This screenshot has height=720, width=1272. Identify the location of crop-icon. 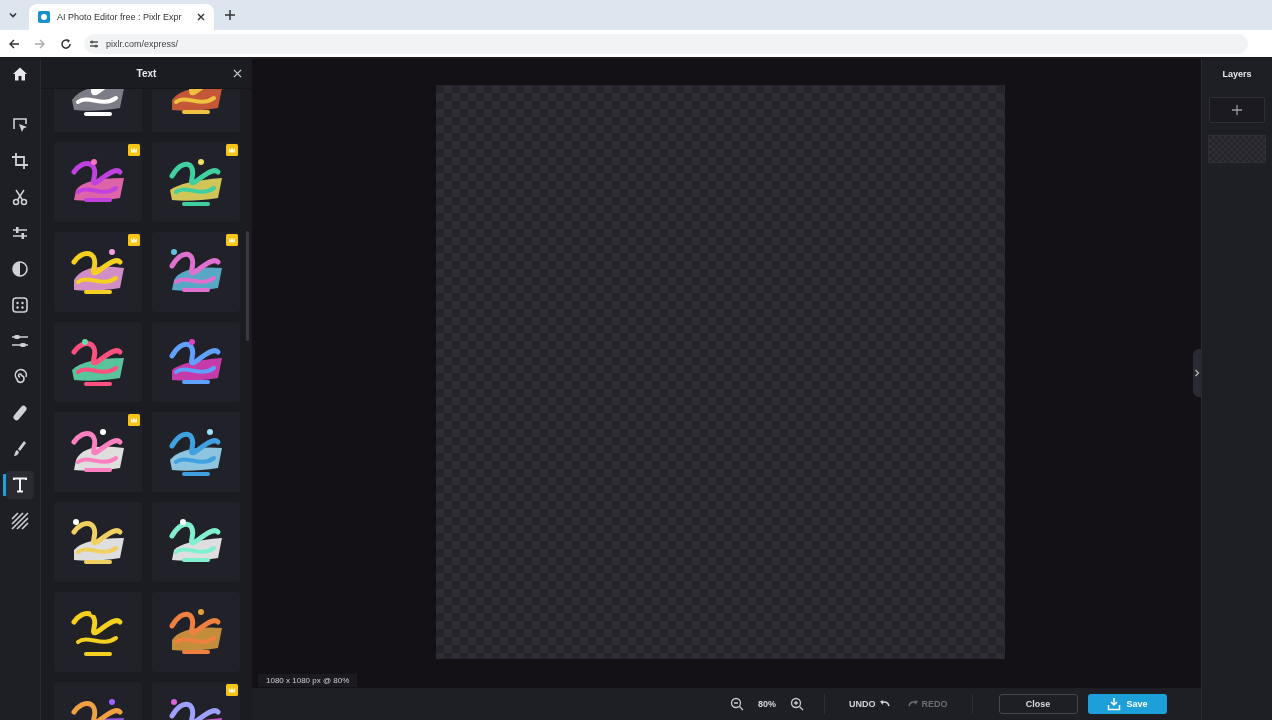
(20, 161).